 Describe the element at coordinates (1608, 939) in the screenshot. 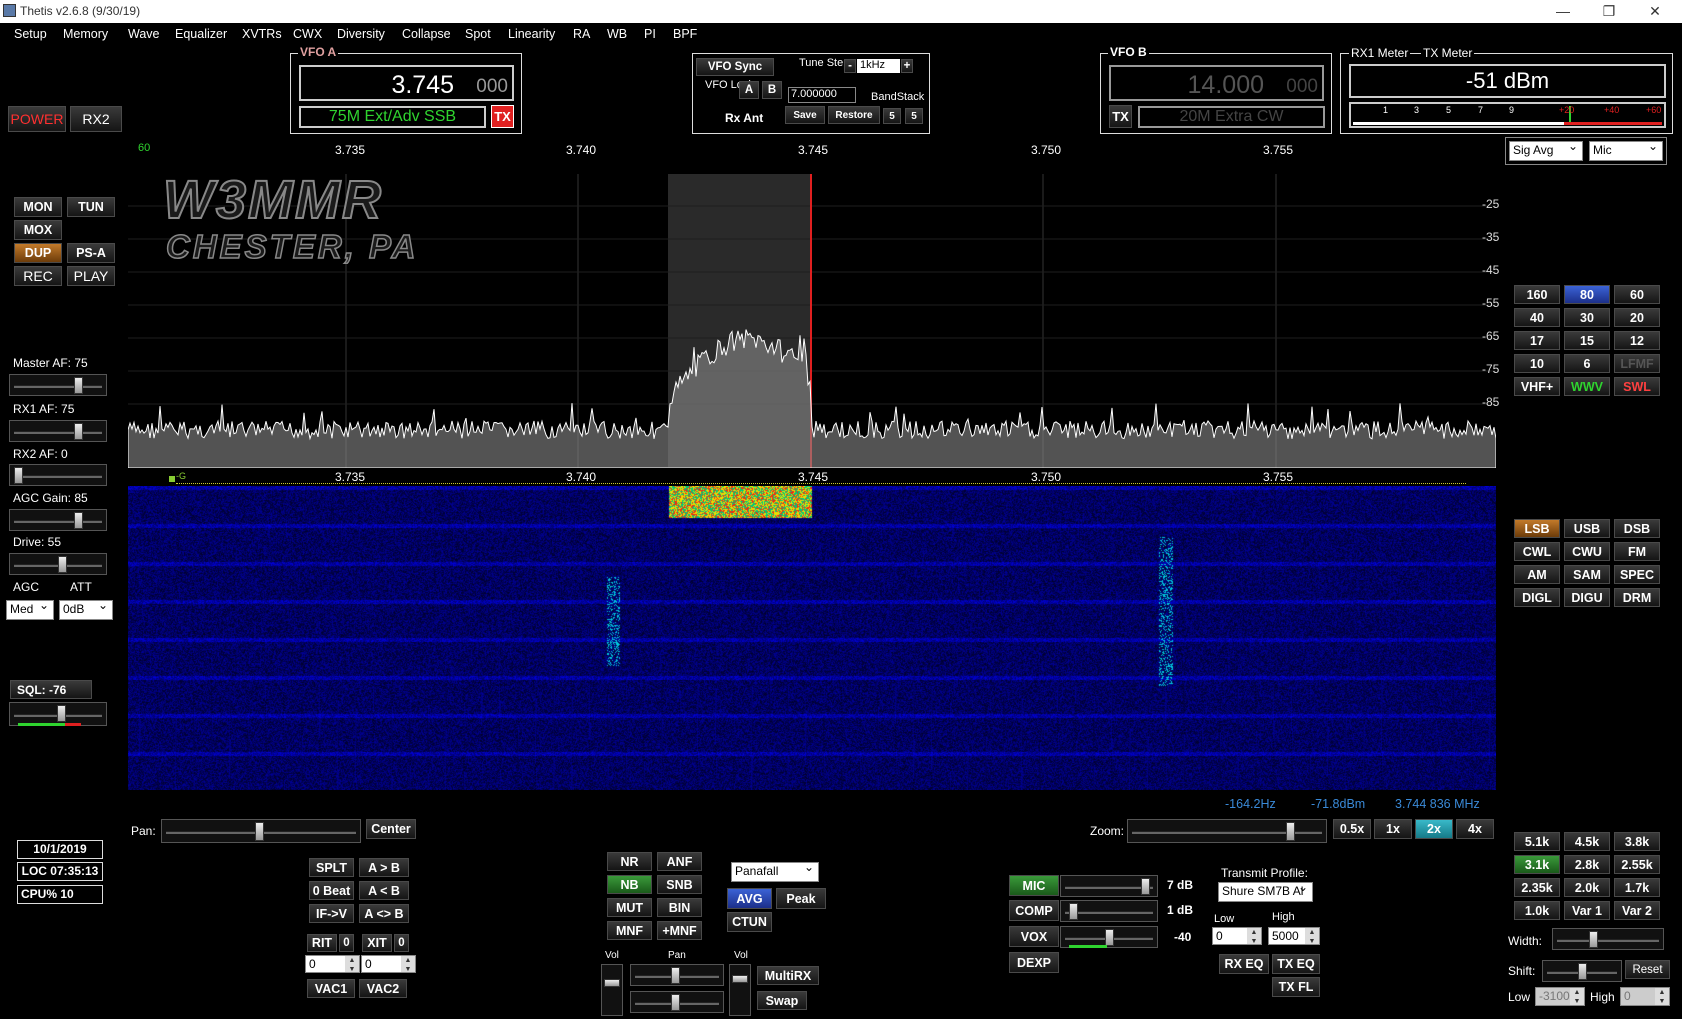

I see `width-slider` at that location.